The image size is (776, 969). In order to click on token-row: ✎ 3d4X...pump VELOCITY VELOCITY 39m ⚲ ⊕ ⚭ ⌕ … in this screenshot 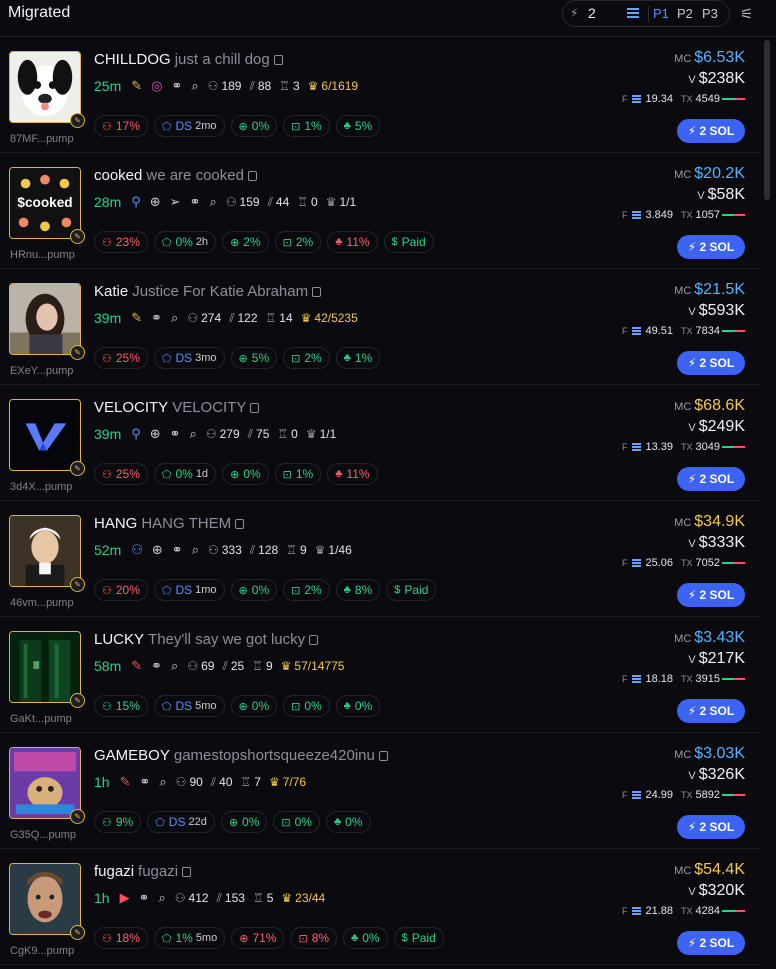, I will do `click(380, 443)`.